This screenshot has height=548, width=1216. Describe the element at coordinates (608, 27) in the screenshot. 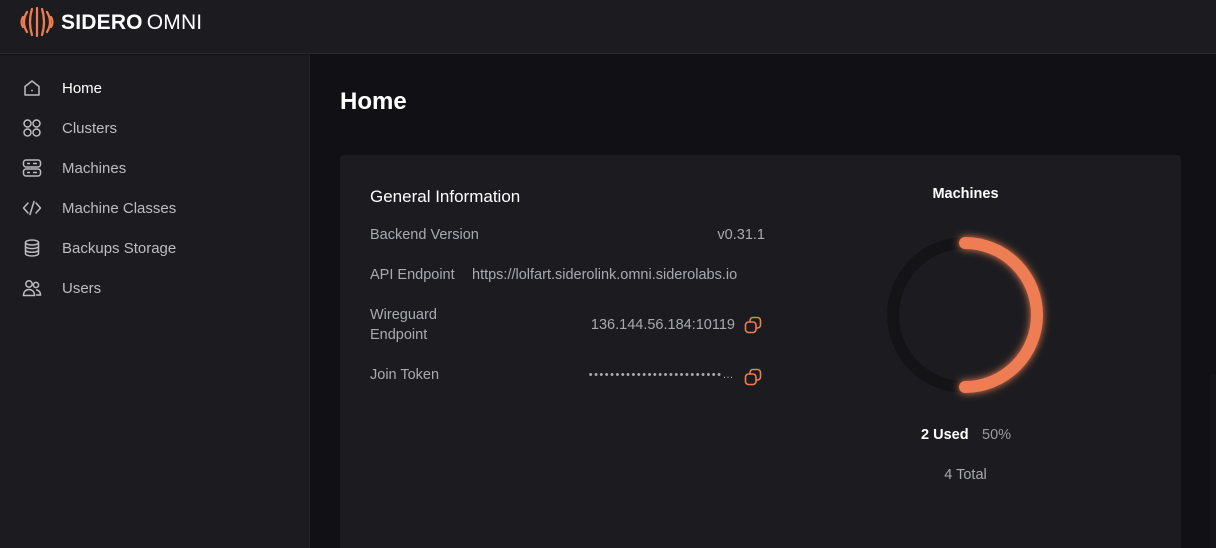

I see `top-header: SIDERO OMNI` at that location.